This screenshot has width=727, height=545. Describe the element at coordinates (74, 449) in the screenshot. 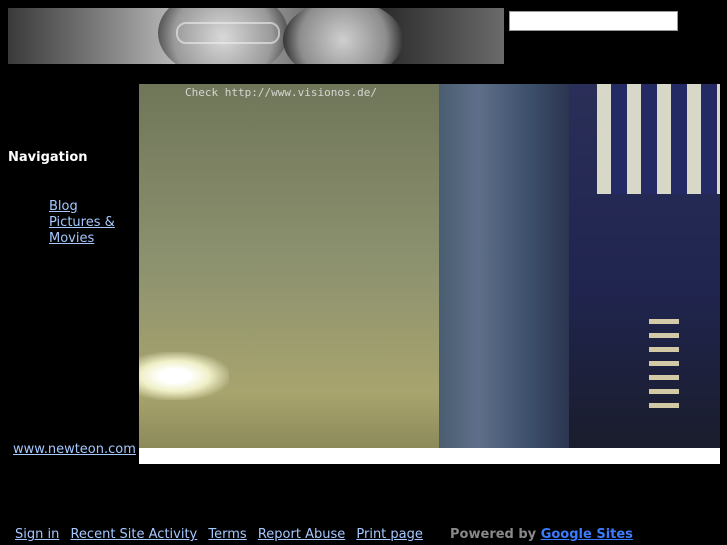

I see `sidebar-site-link: www.newteon.com` at that location.